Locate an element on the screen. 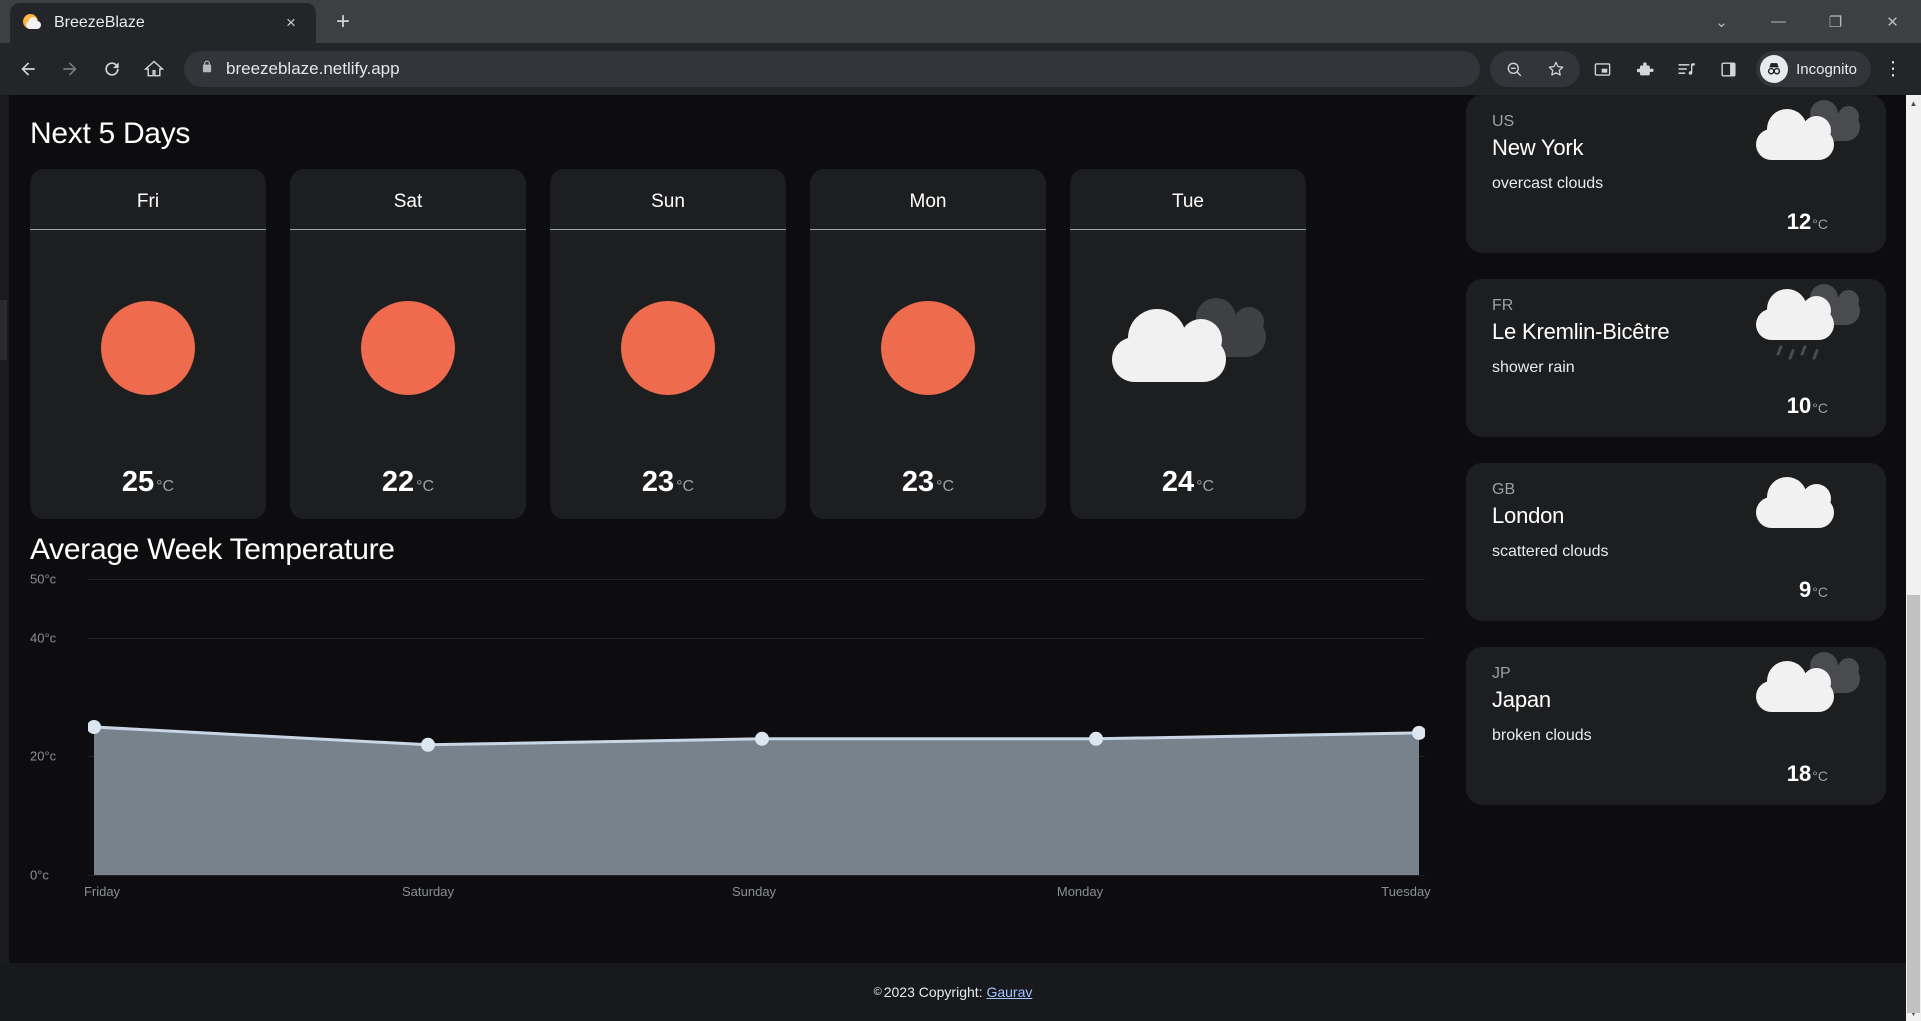 This screenshot has height=1021, width=1921. scattered-clouds-icon is located at coordinates (1805, 508).